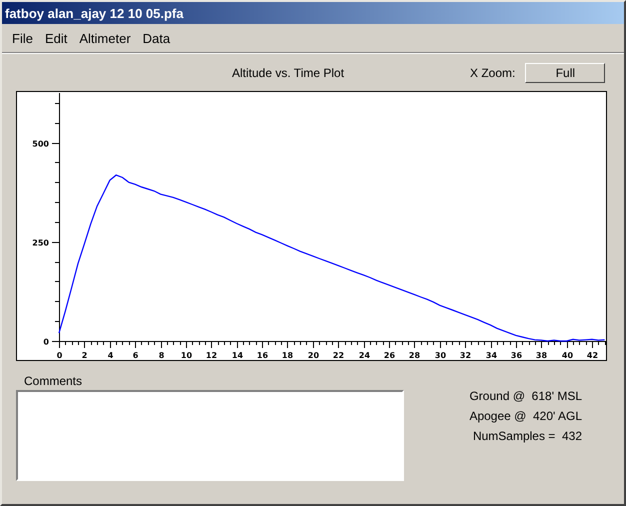 The image size is (626, 506). I want to click on stat-text: NumSamples = 432, so click(527, 436).